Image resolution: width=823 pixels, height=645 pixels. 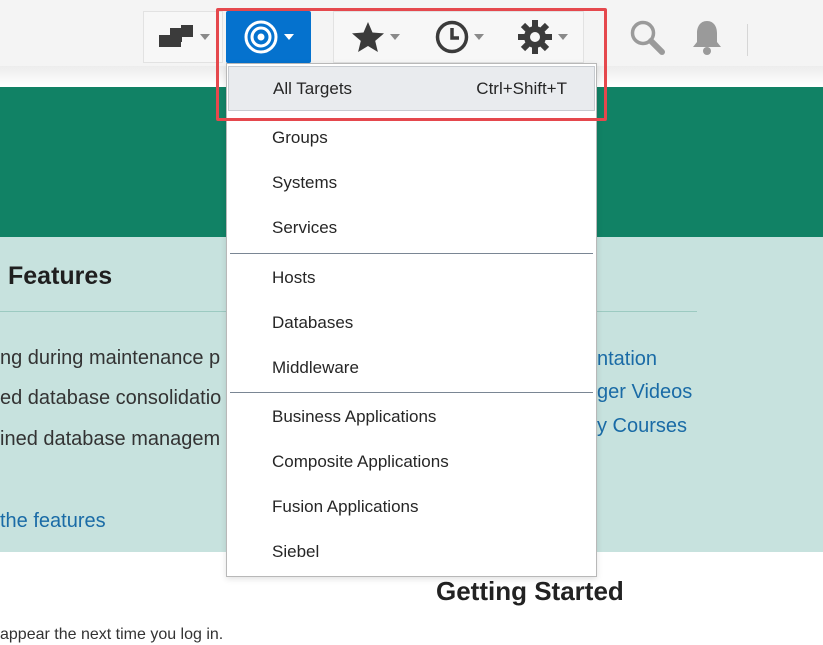 I want to click on menu-item-label: Middleware, so click(x=315, y=367).